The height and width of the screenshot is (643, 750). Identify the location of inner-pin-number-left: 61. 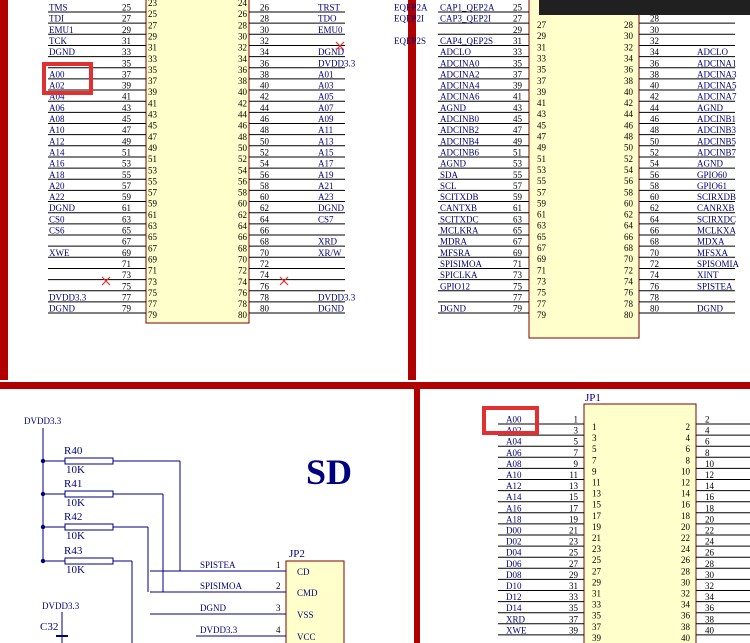
(541, 215).